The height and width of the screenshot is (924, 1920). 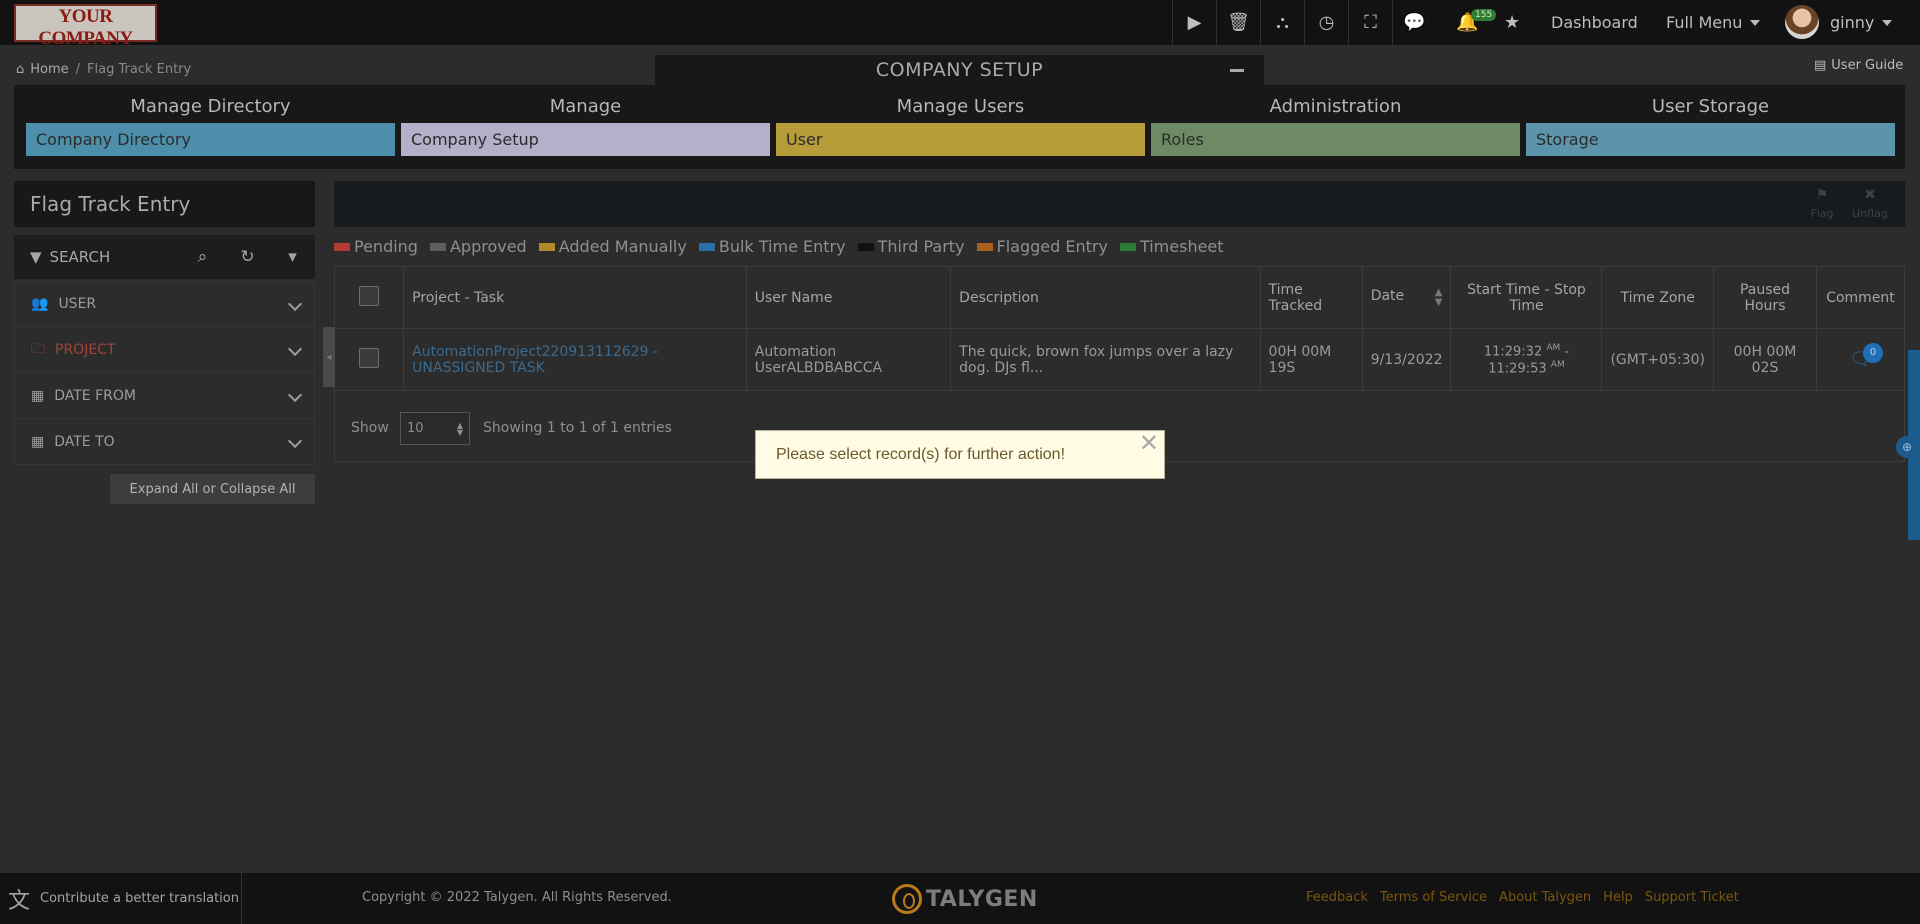 I want to click on company-logo: YOUR COMPANY LOGO HERE, so click(x=85, y=31).